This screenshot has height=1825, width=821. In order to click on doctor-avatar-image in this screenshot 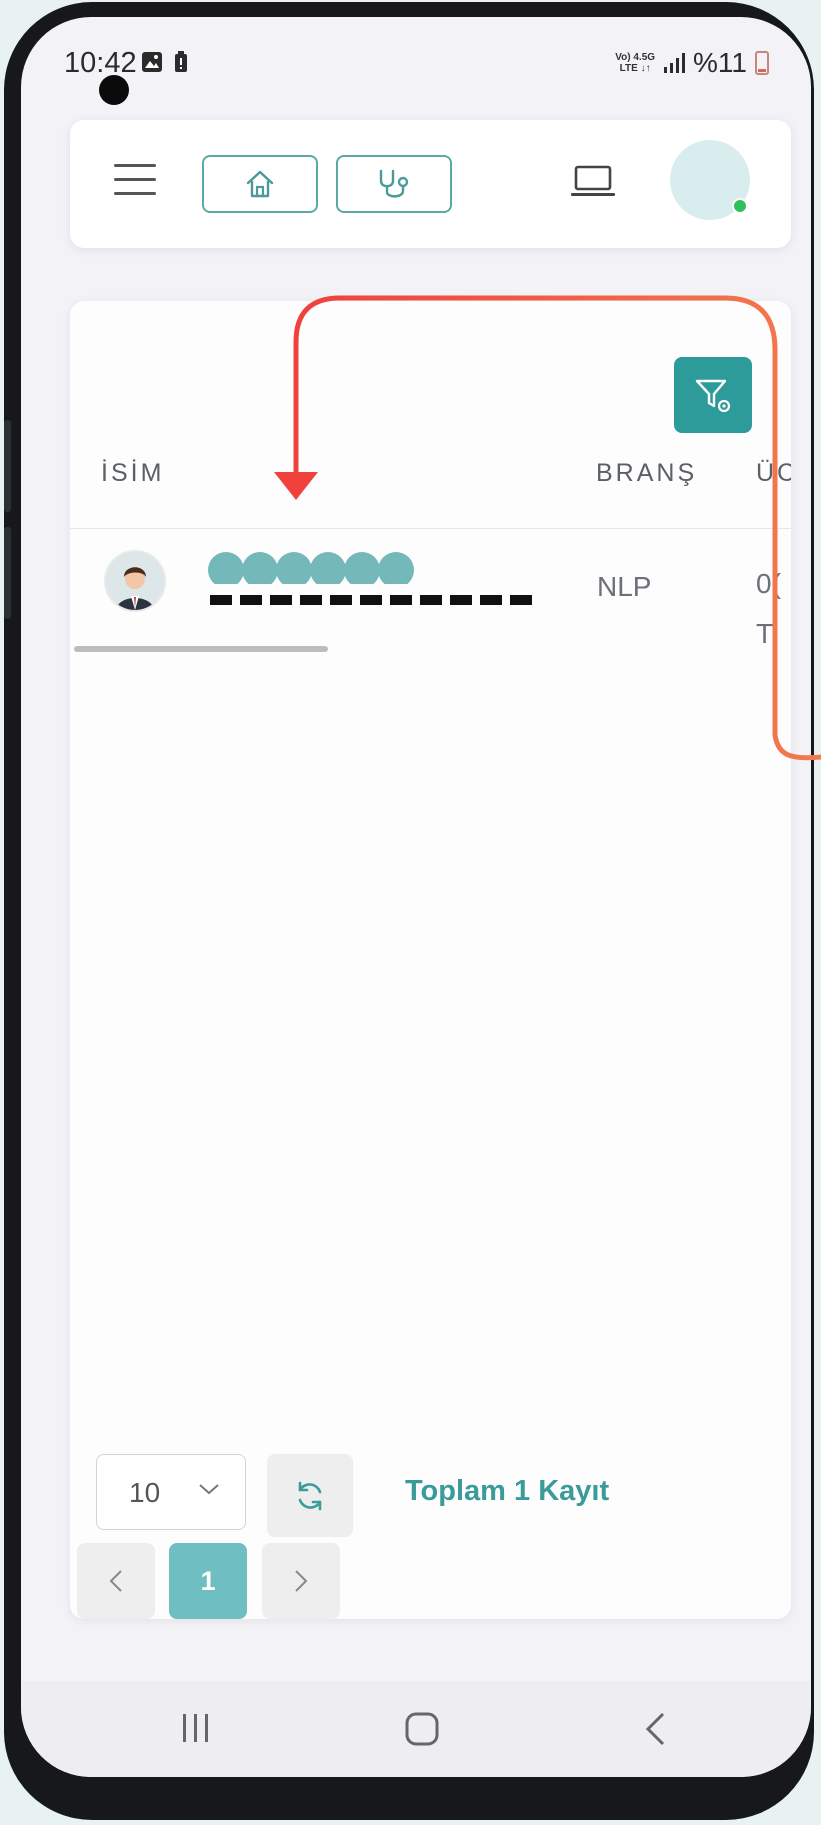, I will do `click(135, 581)`.